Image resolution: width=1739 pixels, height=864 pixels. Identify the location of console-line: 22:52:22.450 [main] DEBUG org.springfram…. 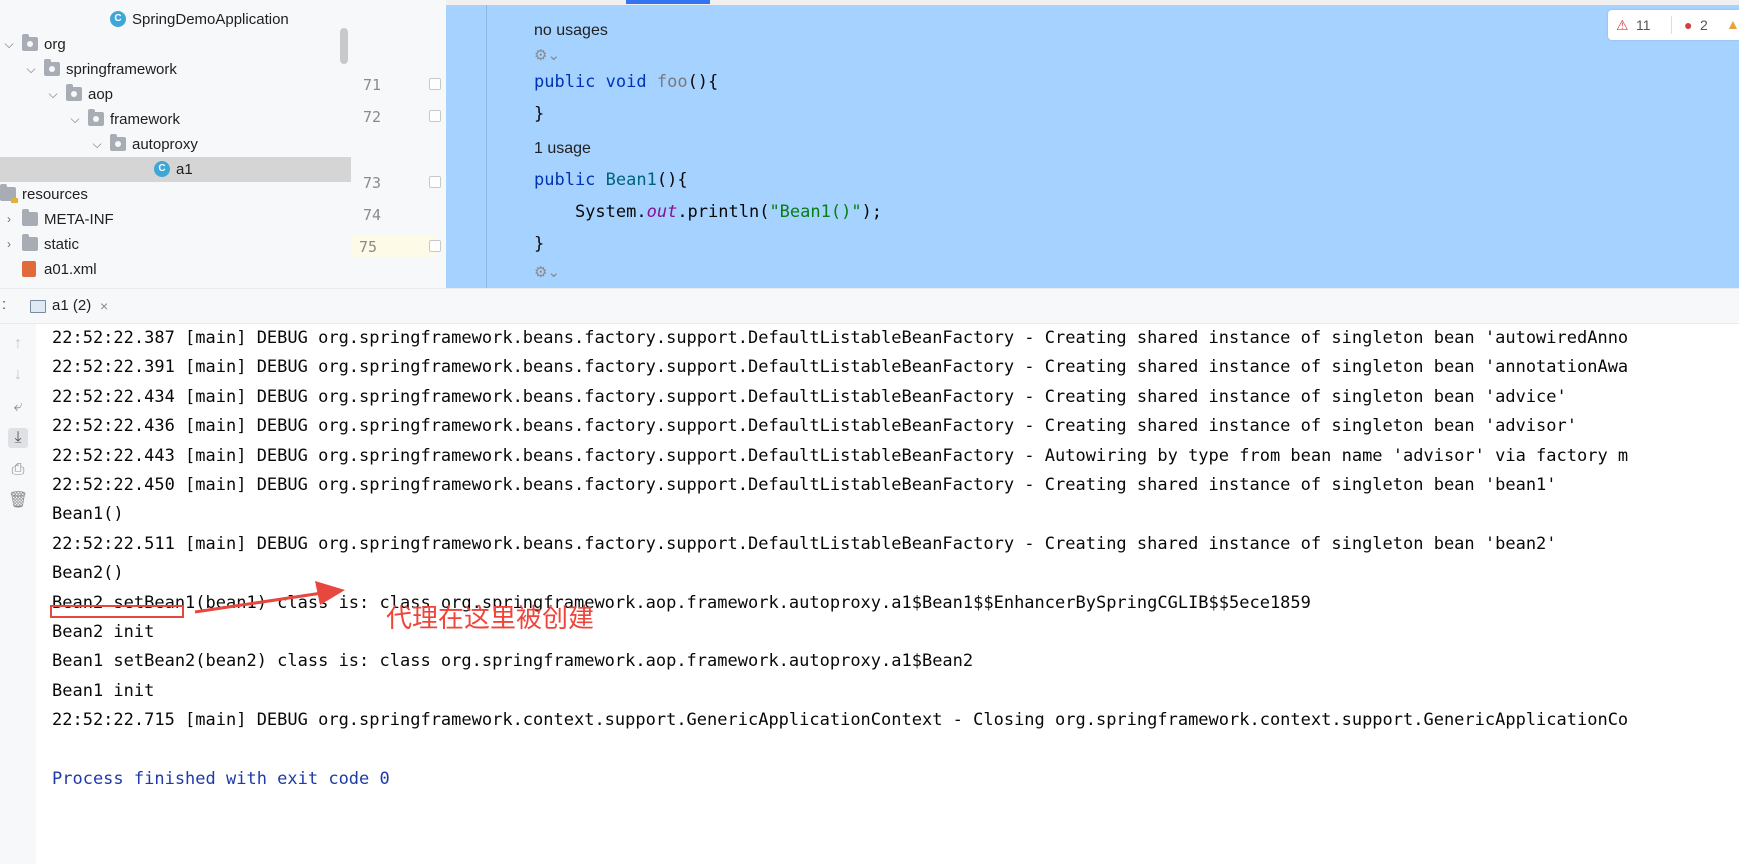
(804, 485).